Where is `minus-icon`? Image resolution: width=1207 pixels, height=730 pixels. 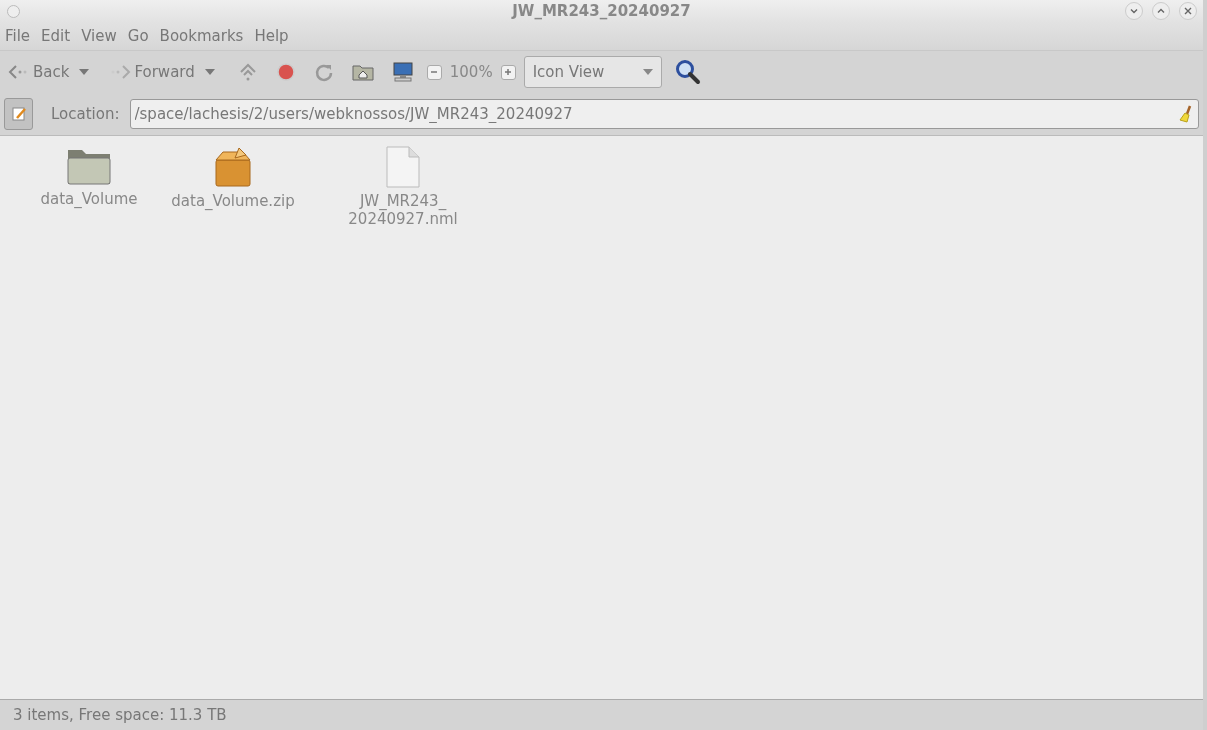 minus-icon is located at coordinates (434, 72).